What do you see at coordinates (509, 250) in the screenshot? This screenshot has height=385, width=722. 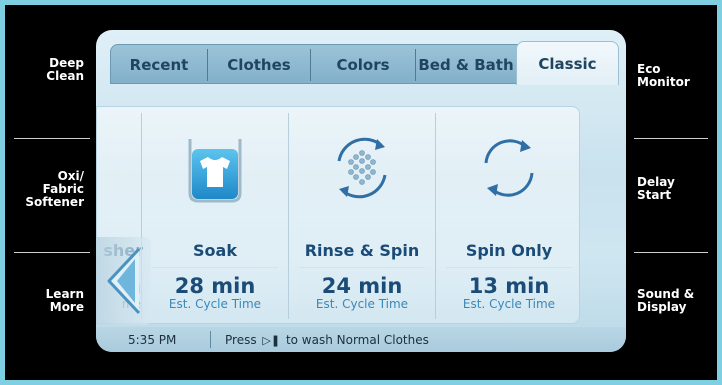 I see `cycle-name: Spin Only` at bounding box center [509, 250].